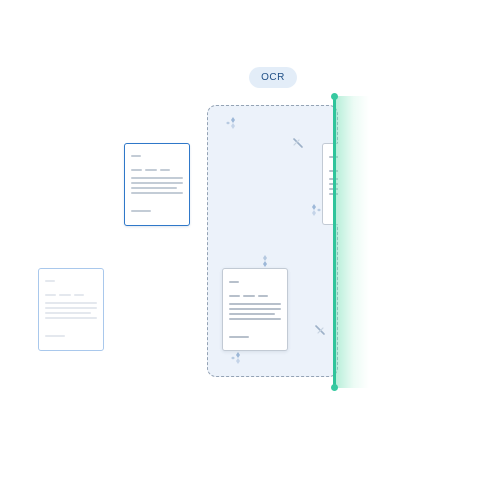 The image size is (487, 487). What do you see at coordinates (334, 387) in the screenshot?
I see `scan-line-bottom-handle` at bounding box center [334, 387].